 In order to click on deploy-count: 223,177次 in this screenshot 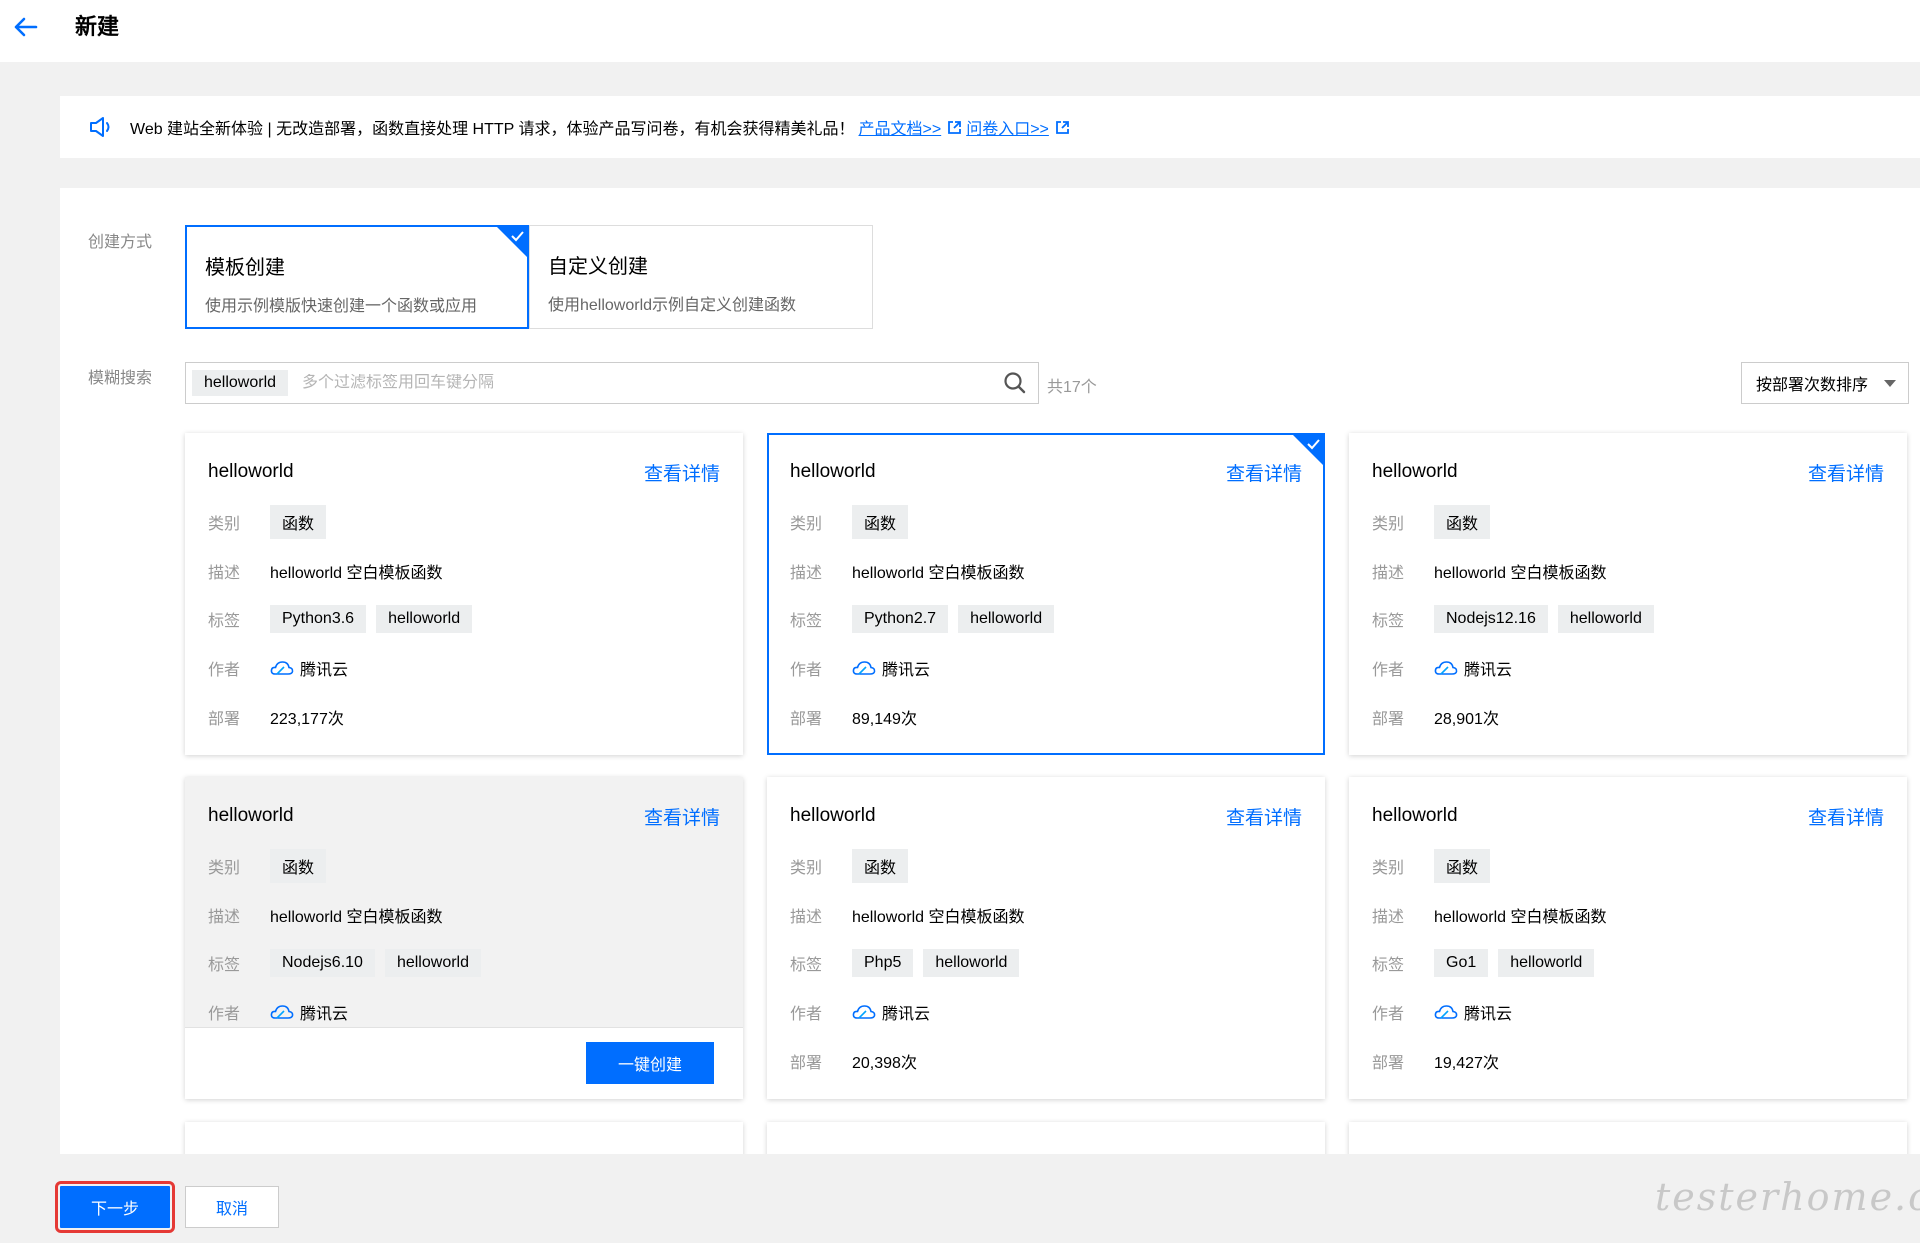, I will do `click(307, 719)`.